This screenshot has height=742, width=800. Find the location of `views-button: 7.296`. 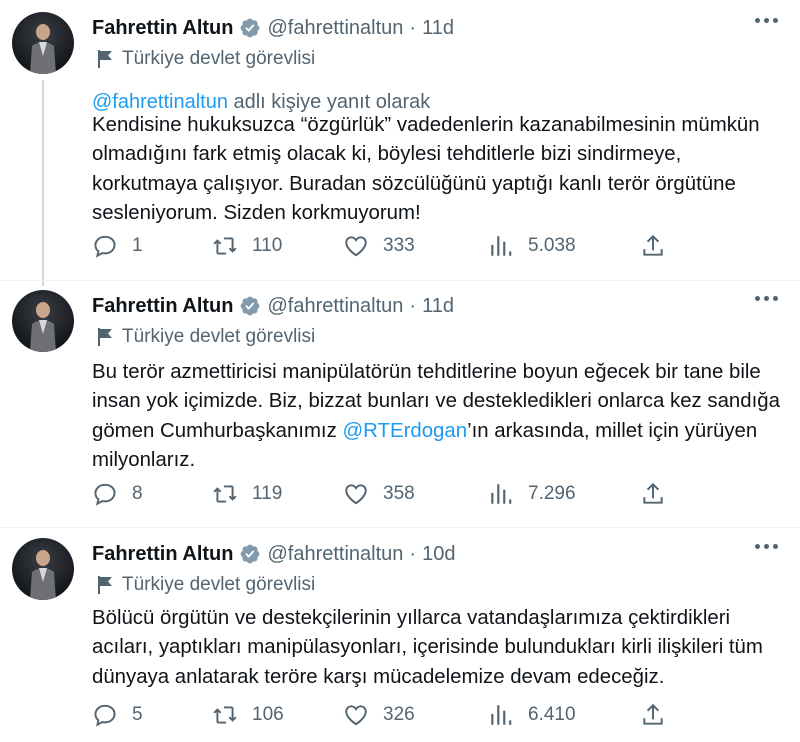

views-button: 7.296 is located at coordinates (532, 494).